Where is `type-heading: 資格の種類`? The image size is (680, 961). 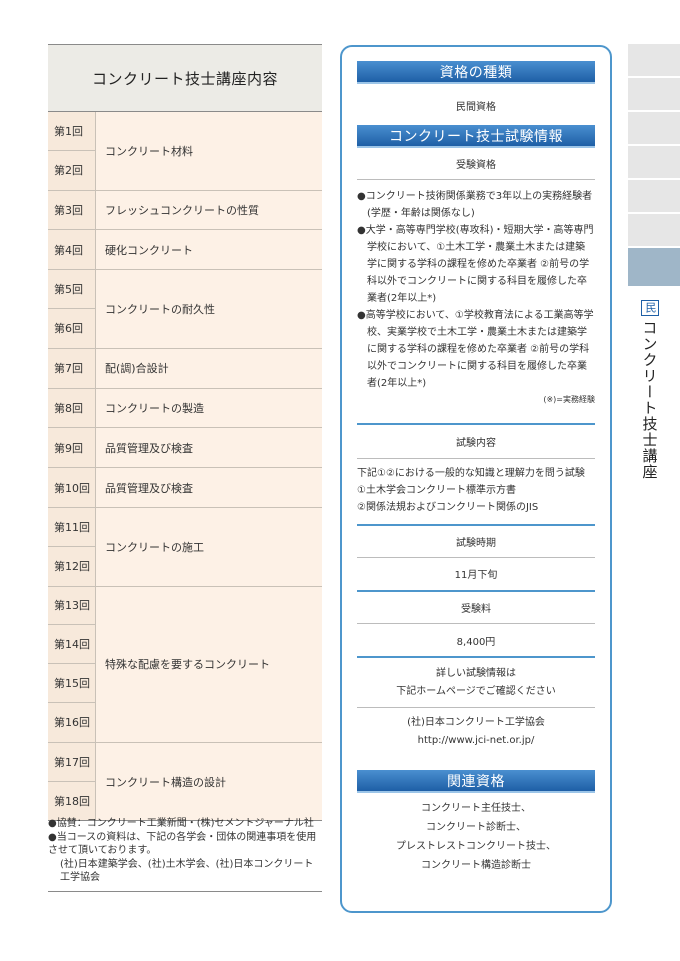
type-heading: 資格の種類 is located at coordinates (476, 72).